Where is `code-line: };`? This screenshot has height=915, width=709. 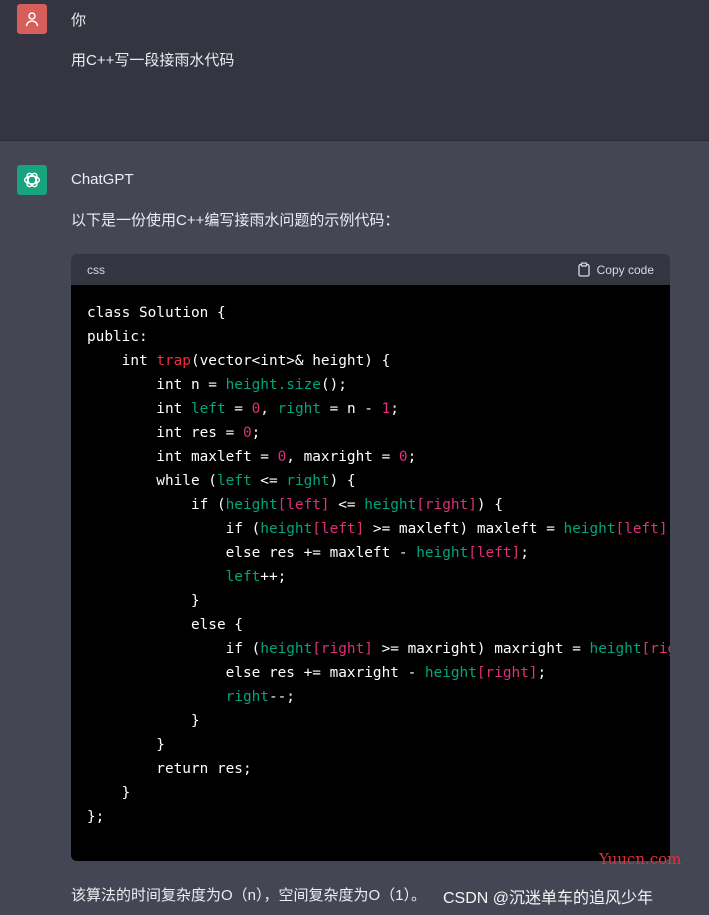 code-line: }; is located at coordinates (96, 817).